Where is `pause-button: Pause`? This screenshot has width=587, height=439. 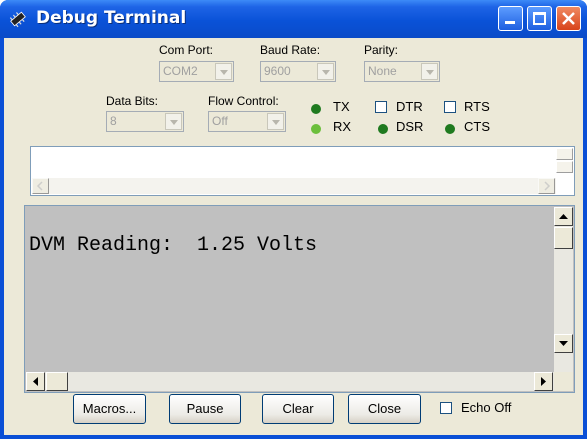
pause-button: Pause is located at coordinates (205, 409).